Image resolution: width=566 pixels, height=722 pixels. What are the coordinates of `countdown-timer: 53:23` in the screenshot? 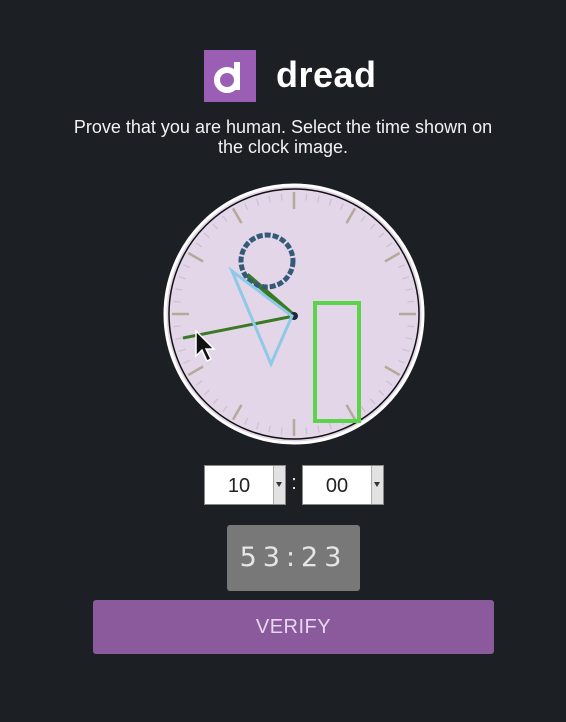 It's located at (293, 558).